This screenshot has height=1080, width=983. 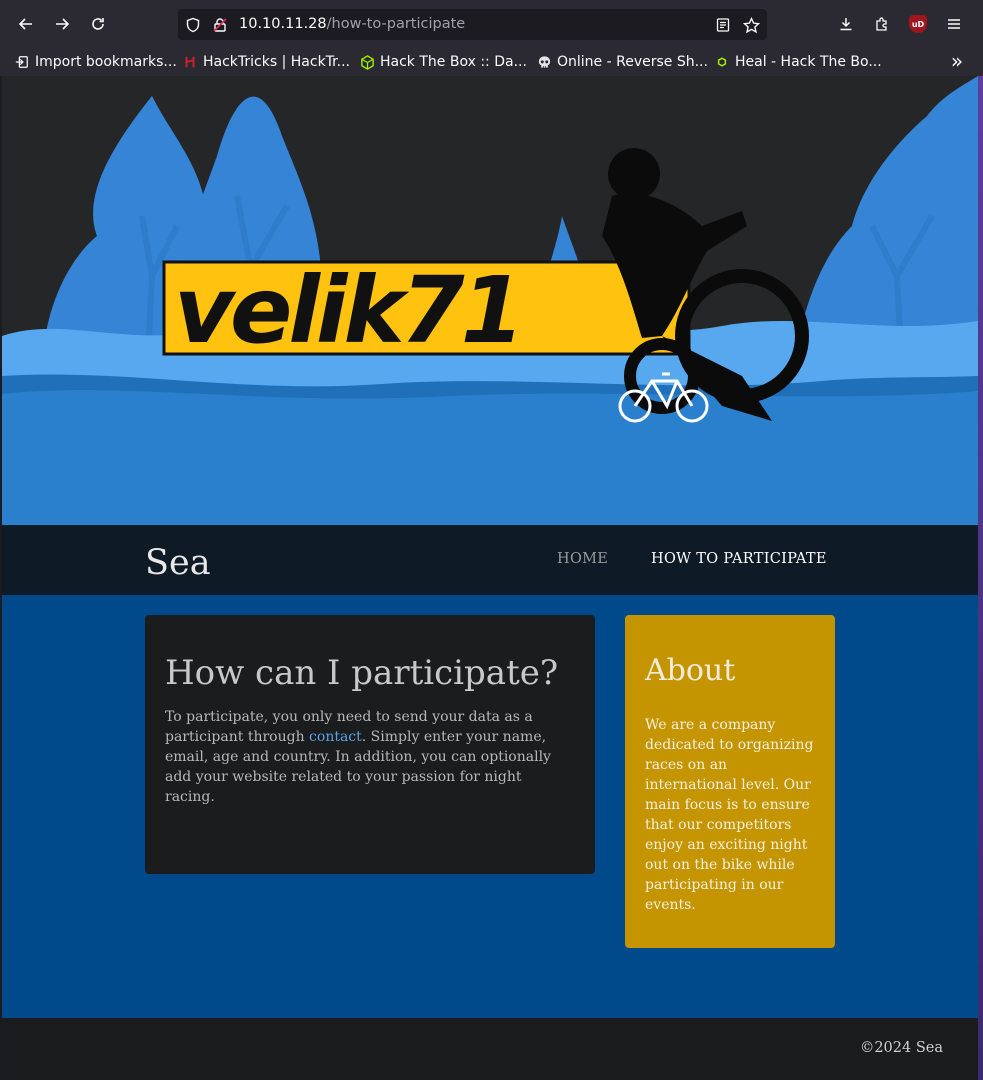 I want to click on nav-home-link: HOME, so click(x=582, y=559).